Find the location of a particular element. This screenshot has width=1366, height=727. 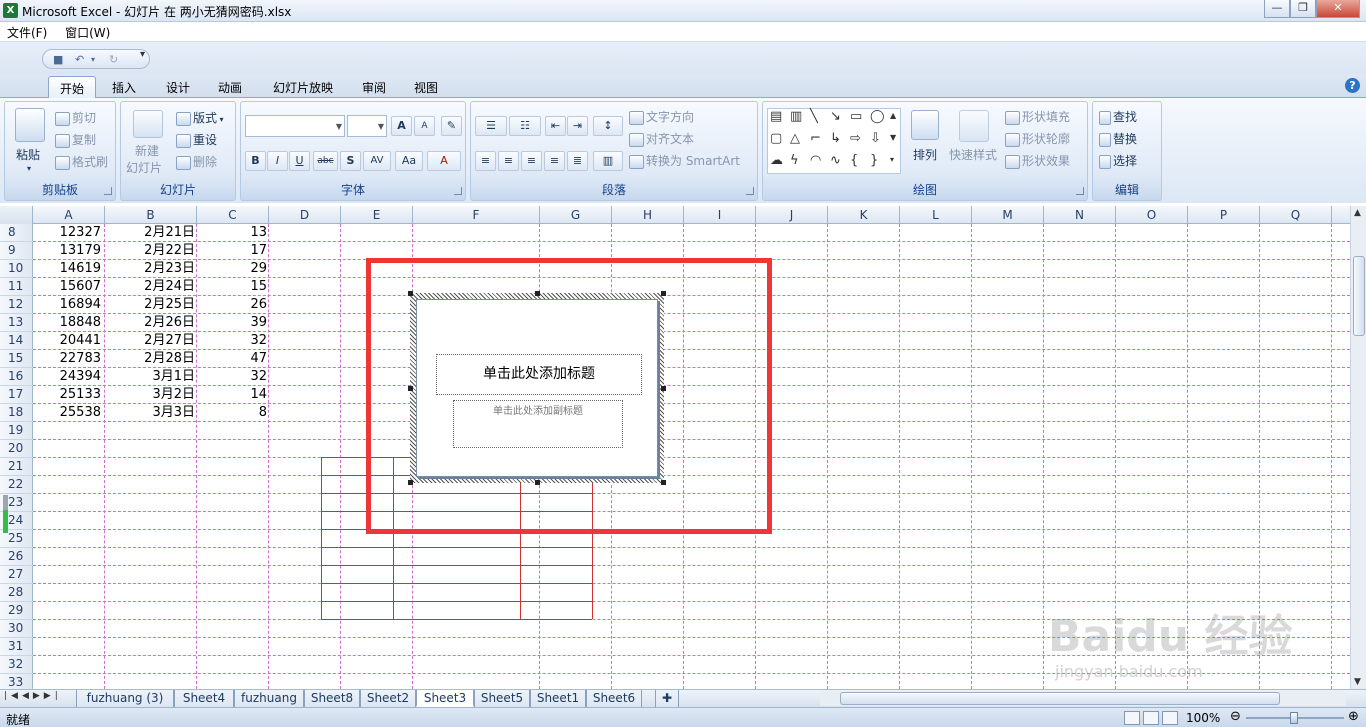

tab-review: 审阅 is located at coordinates (374, 87).